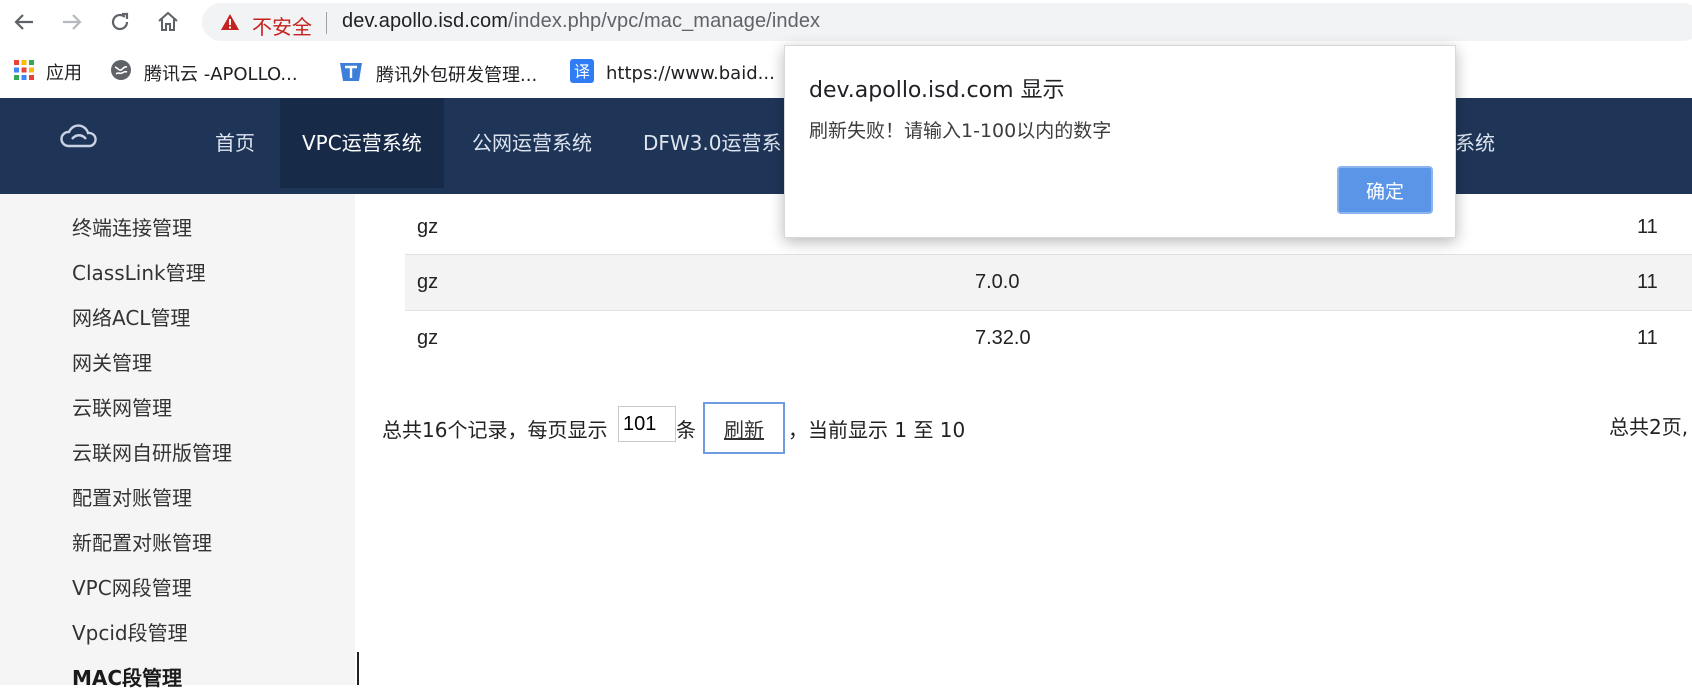  Describe the element at coordinates (1475, 143) in the screenshot. I see `nav-other-system: 系统` at that location.